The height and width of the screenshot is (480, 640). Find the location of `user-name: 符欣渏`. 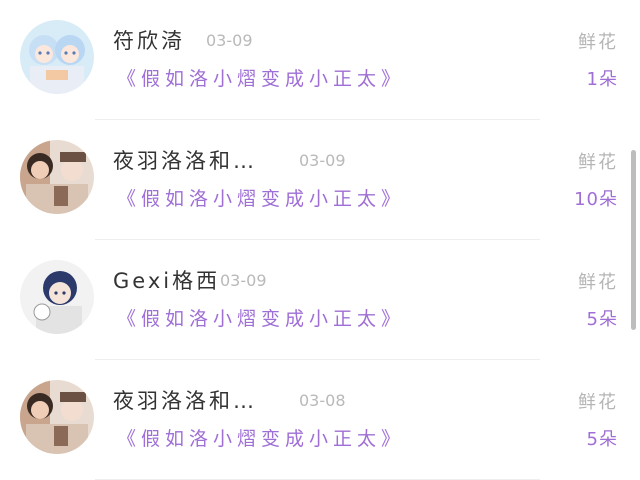

user-name: 符欣渏 is located at coordinates (149, 40).